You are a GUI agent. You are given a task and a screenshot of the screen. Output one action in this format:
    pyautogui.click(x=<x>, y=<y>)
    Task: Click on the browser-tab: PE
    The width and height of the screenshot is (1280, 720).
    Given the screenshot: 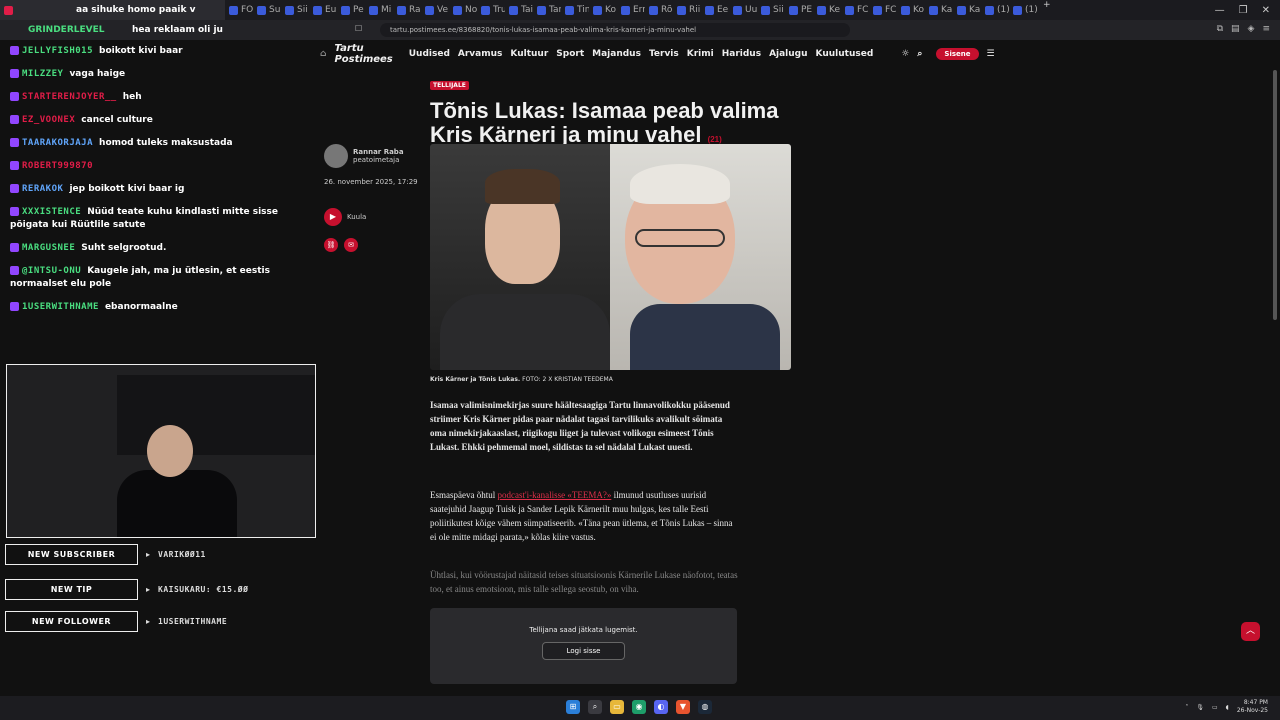 What is the action you would take?
    pyautogui.click(x=799, y=10)
    